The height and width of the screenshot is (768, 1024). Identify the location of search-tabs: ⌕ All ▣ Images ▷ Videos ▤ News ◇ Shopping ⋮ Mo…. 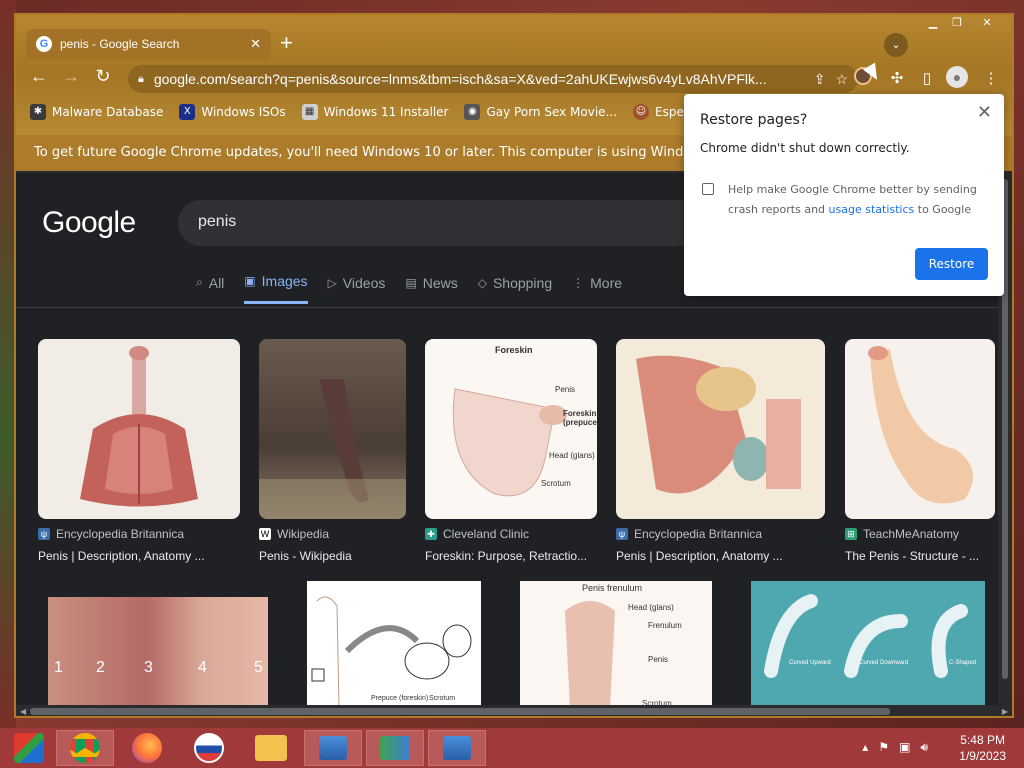
(409, 288).